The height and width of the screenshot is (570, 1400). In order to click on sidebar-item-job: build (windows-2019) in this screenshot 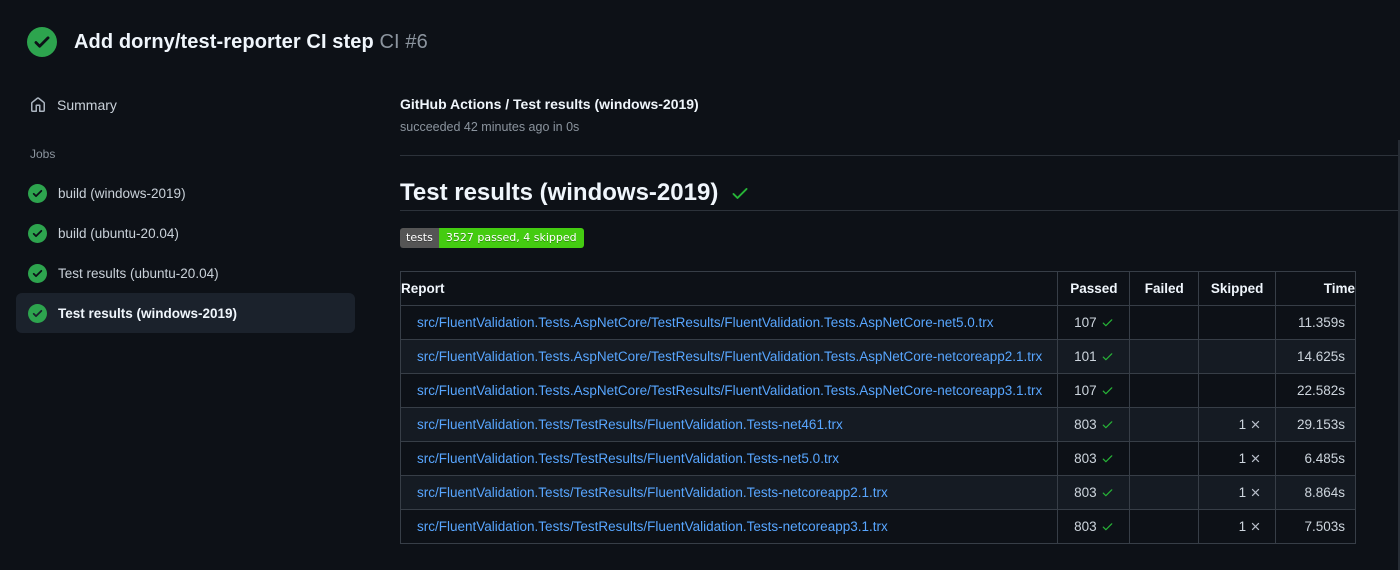, I will do `click(185, 193)`.